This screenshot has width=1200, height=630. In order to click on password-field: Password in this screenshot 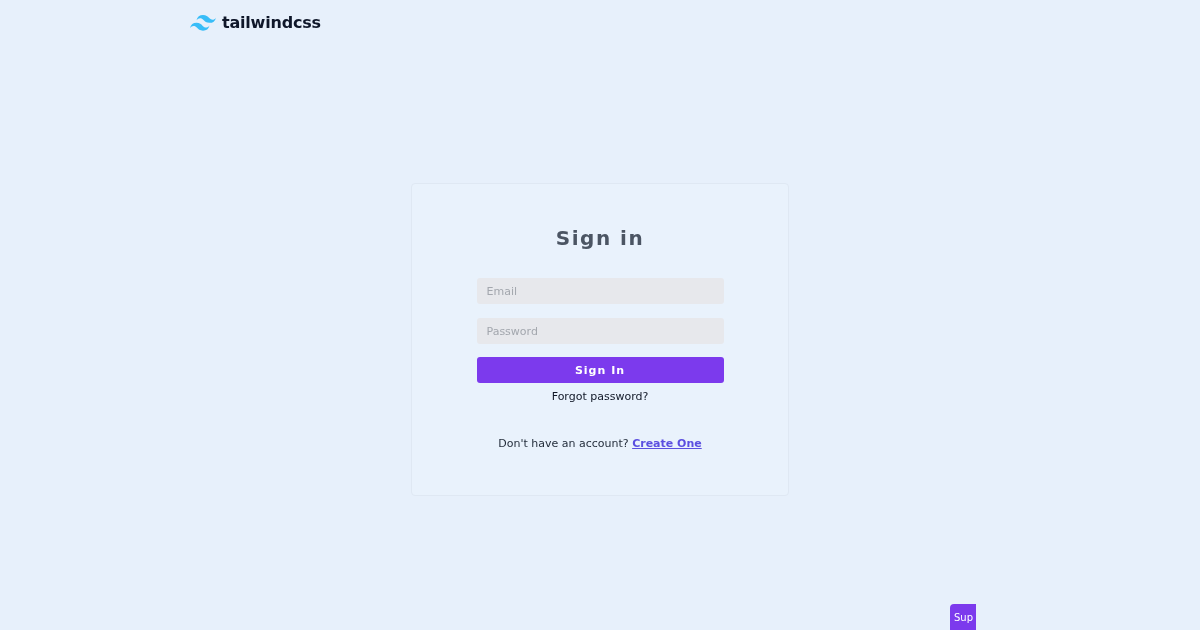, I will do `click(600, 331)`.